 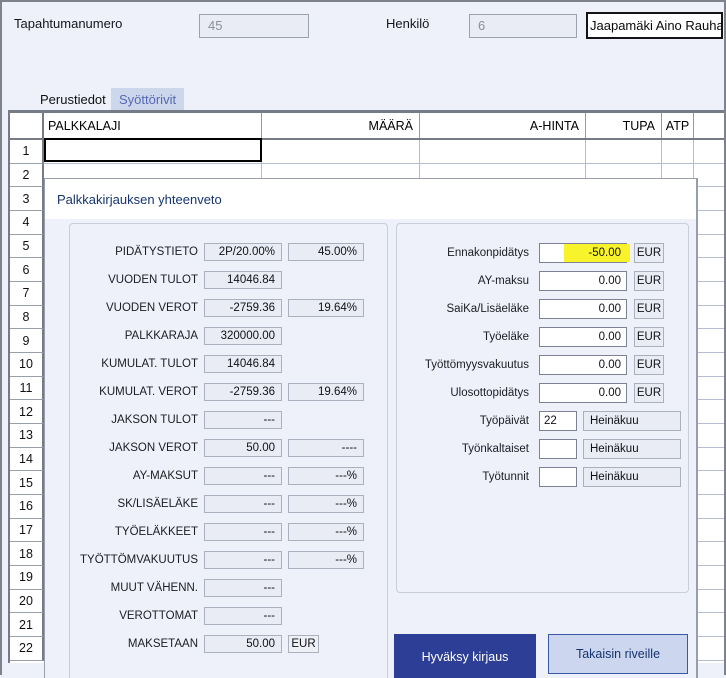 What do you see at coordinates (487, 309) in the screenshot?
I see `entry-row-label: SaiKa/Lisäeläke` at bounding box center [487, 309].